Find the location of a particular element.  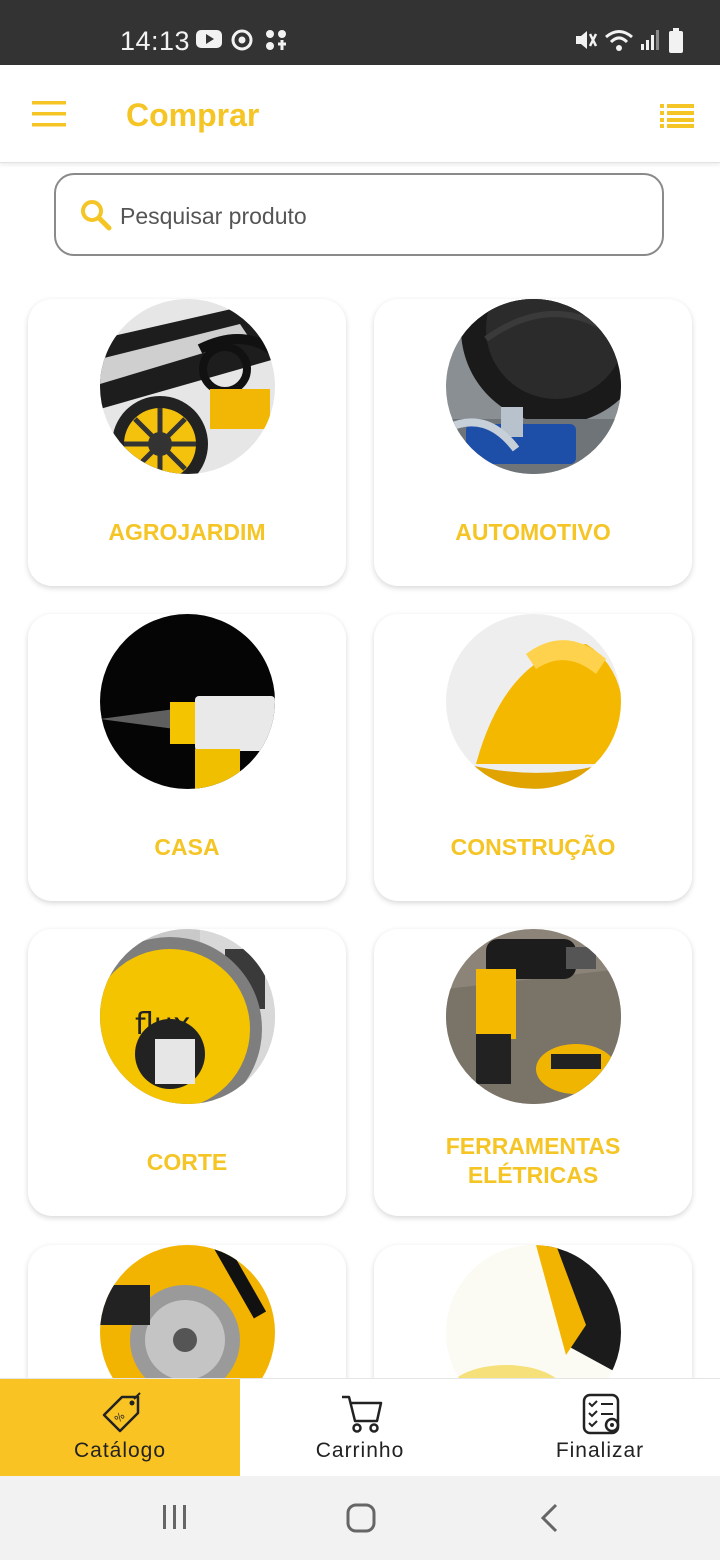

category-image-saw-tools is located at coordinates (187, 1311).